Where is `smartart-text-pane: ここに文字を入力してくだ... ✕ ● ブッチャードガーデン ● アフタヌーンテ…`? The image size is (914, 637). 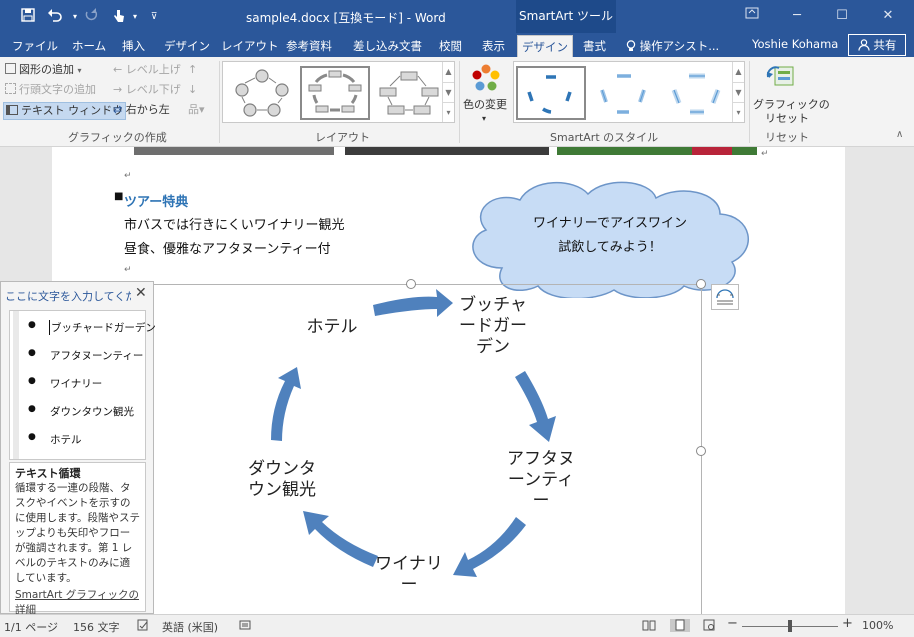
smartart-text-pane: ここに文字を入力してくだ... ✕ ● ブッチャードガーデン ● アフタヌーンテ… is located at coordinates (78, 448).